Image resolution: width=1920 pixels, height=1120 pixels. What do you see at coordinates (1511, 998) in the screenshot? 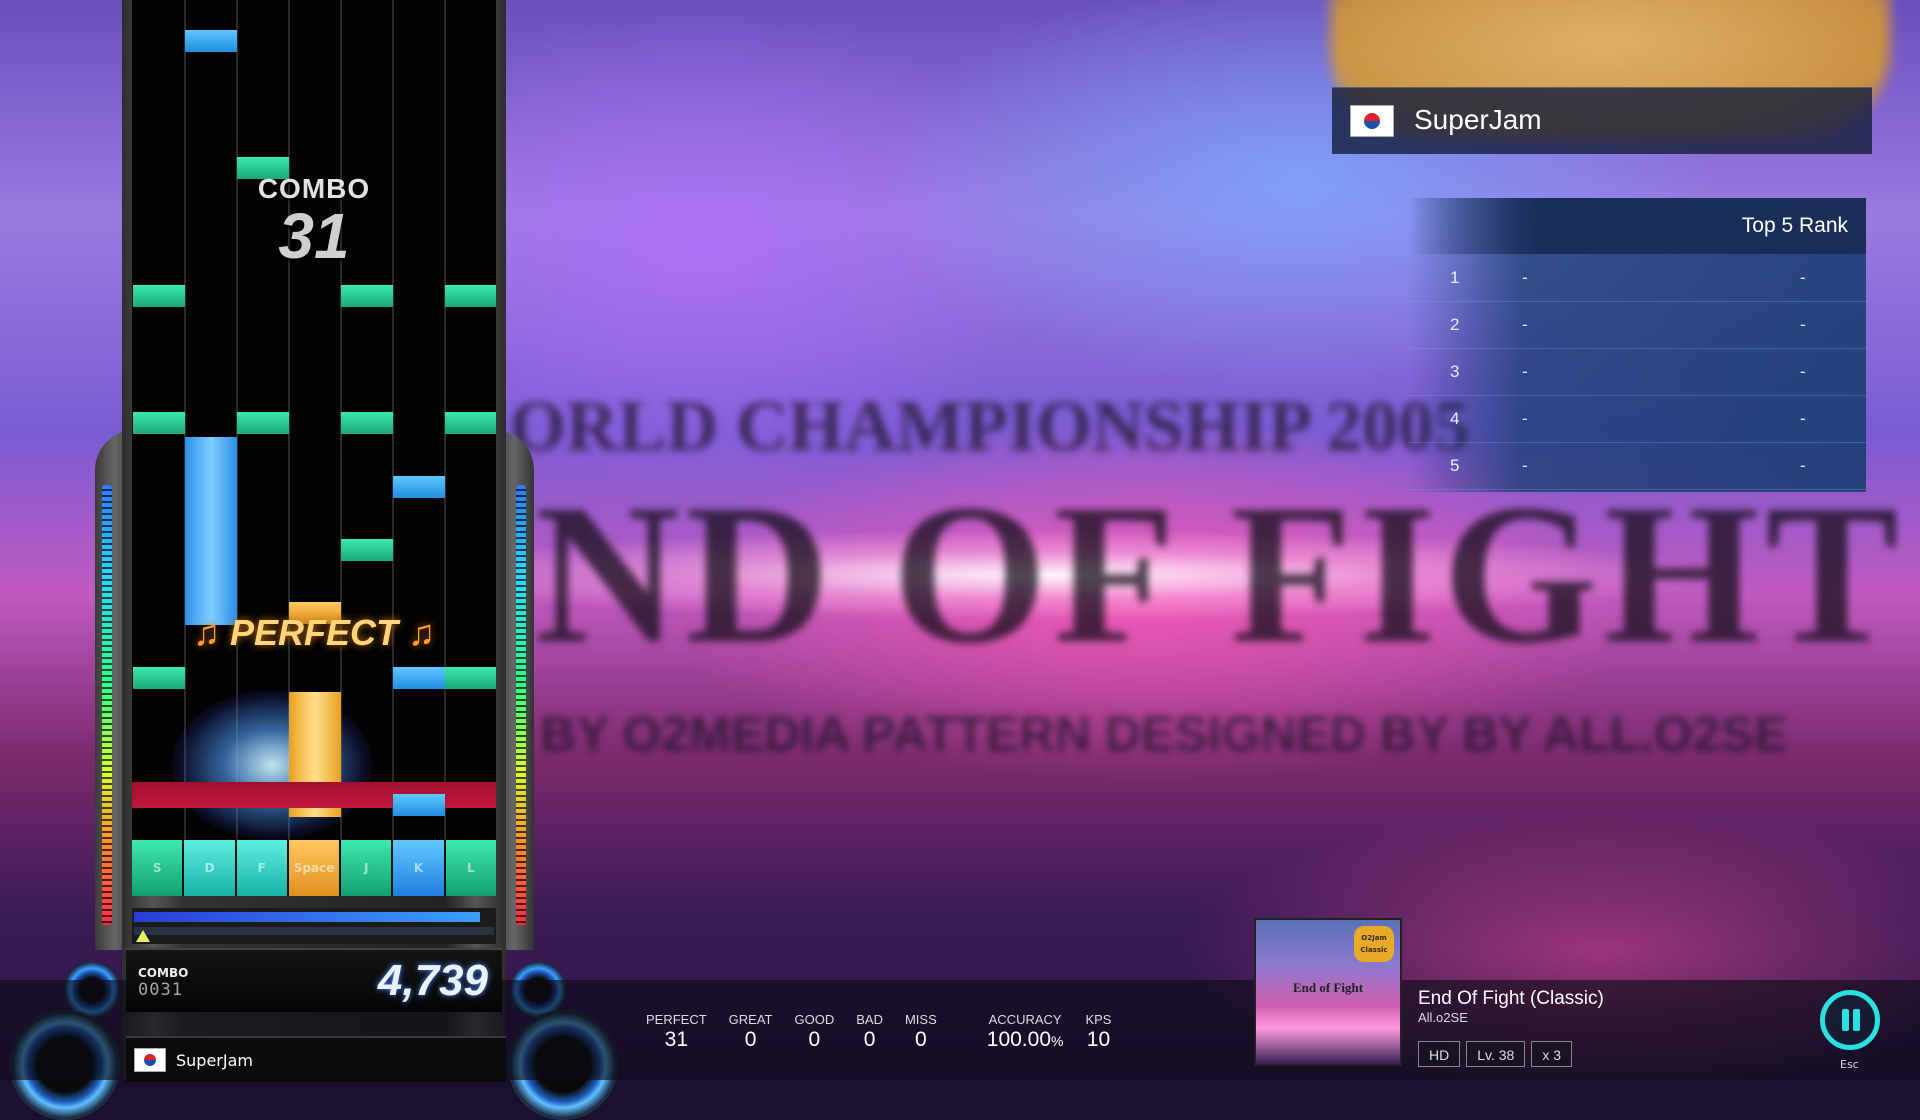
I see `song-title: End Of Fight (Classic)` at bounding box center [1511, 998].